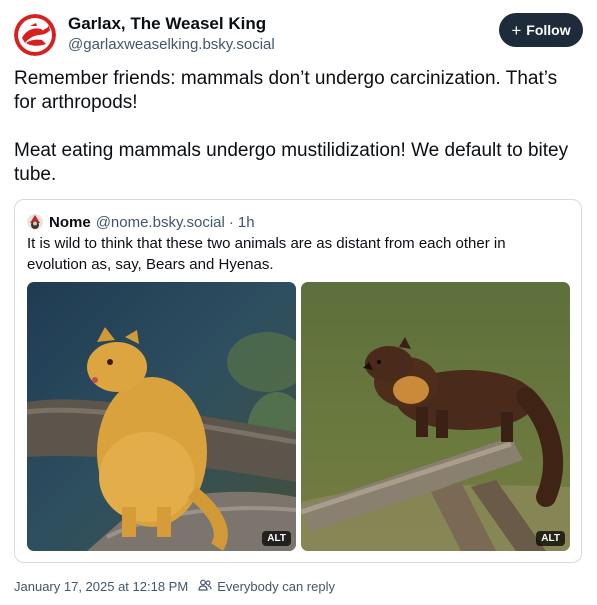  I want to click on quoted-post-header: Nome @nome.bsky.social · 1h, so click(141, 222).